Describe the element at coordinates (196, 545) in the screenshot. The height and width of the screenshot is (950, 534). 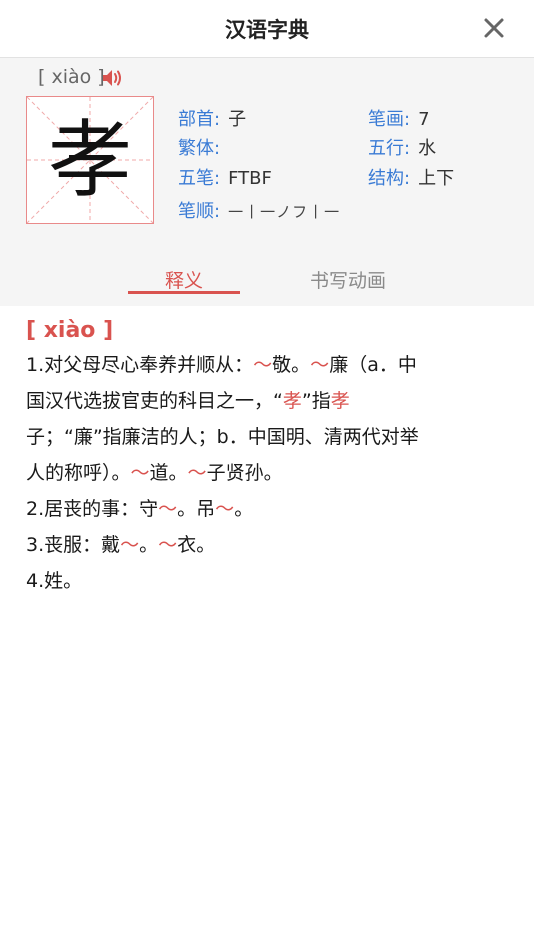
I see `definition-text: 衣。` at that location.